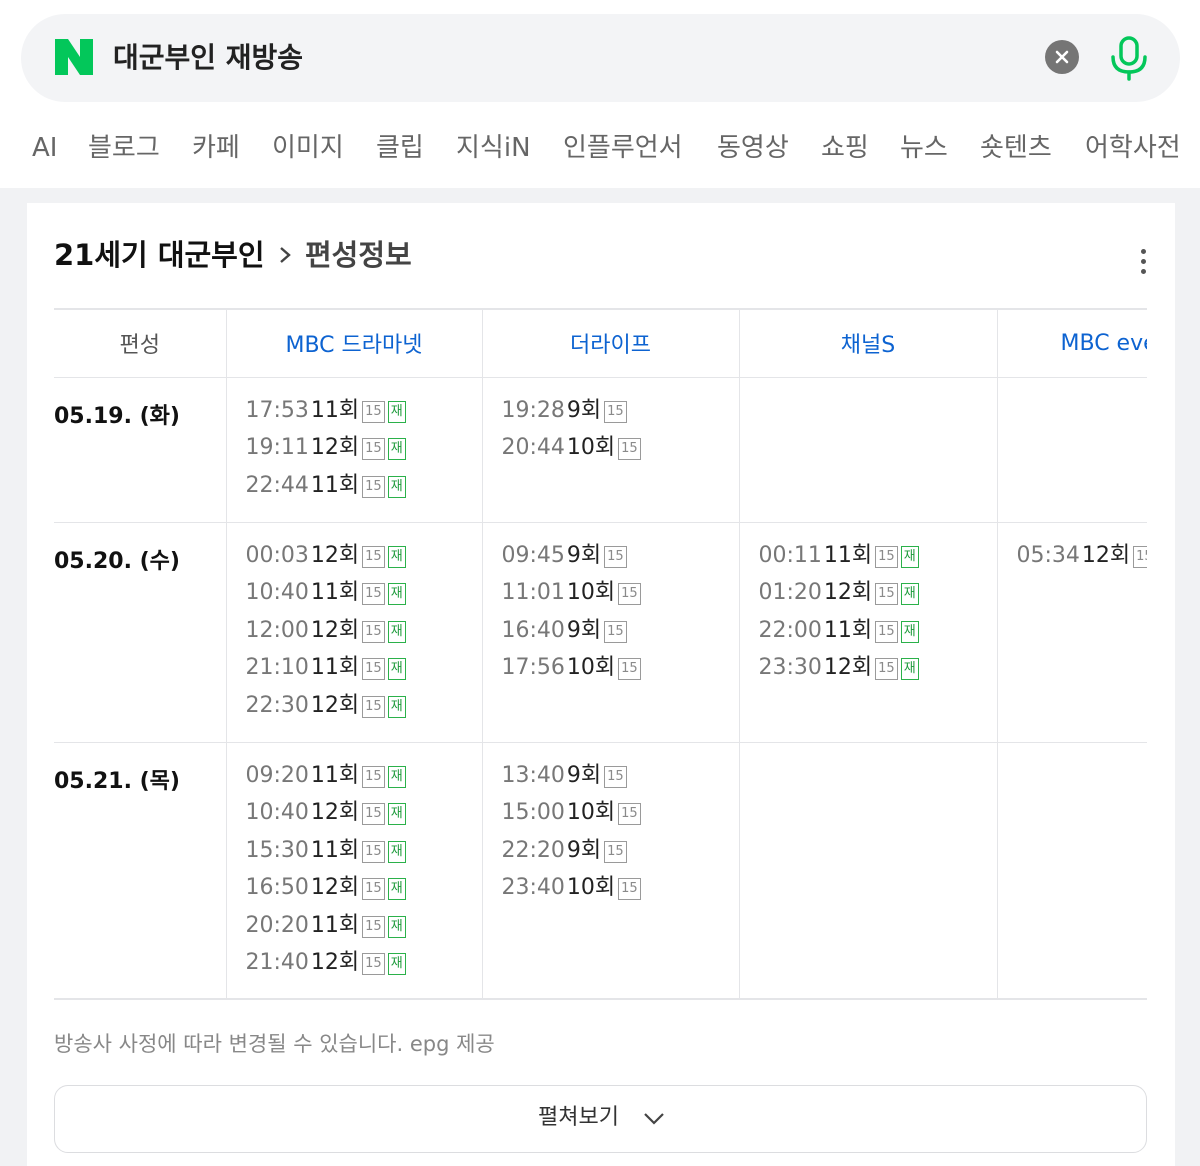  I want to click on broadcast-entry: 09:2011회 15 재, so click(364, 781).